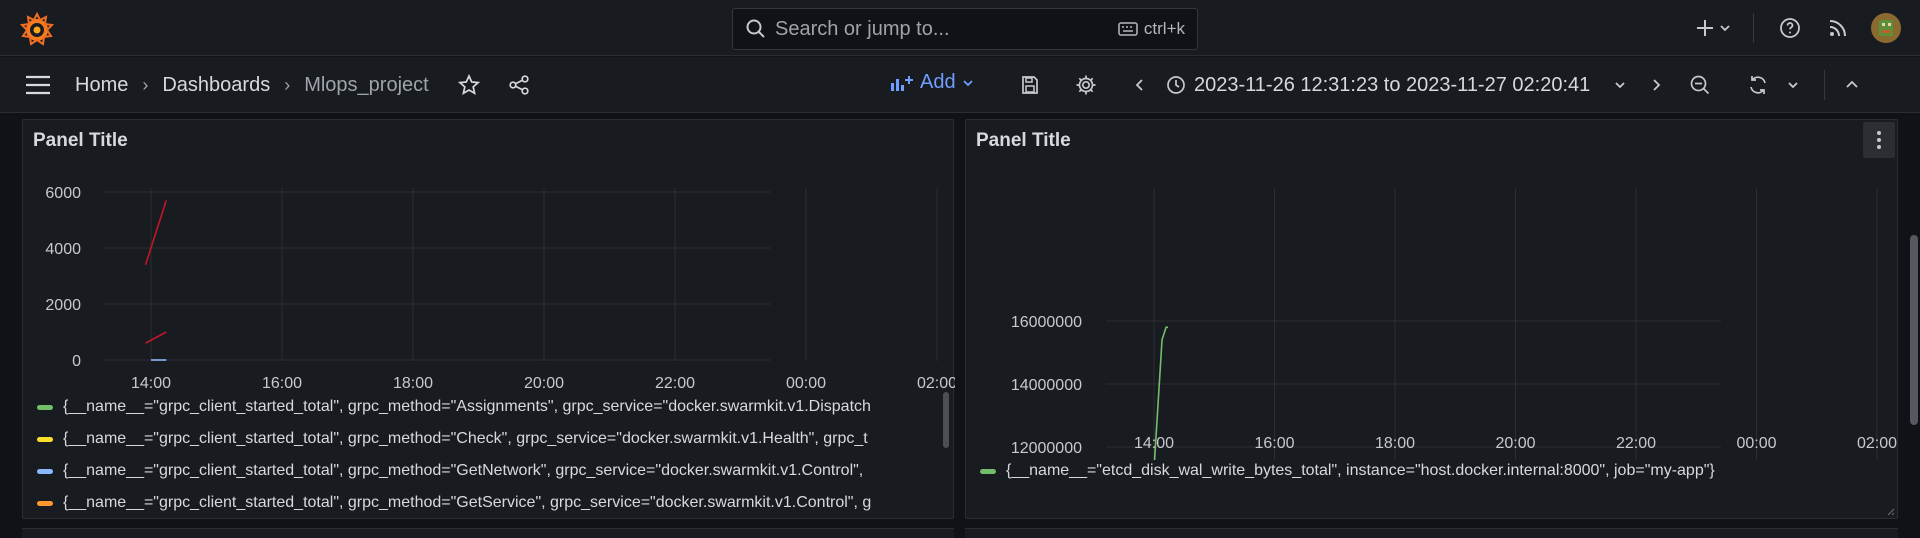 This screenshot has width=1920, height=538. I want to click on chevron-up-icon, so click(1852, 84).